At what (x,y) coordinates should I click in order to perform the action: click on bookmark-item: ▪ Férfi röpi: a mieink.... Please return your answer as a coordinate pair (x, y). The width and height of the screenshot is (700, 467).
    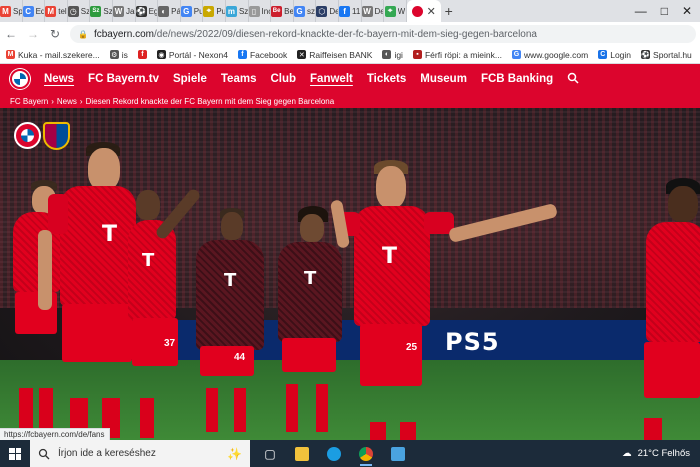
    Looking at the image, I should click on (457, 55).